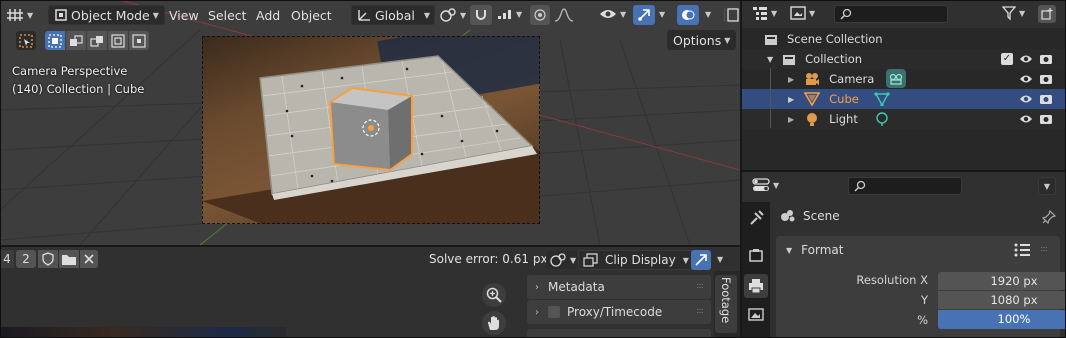 This screenshot has height=338, width=1066. Describe the element at coordinates (97, 40) in the screenshot. I see `subtract-selection-button` at that location.